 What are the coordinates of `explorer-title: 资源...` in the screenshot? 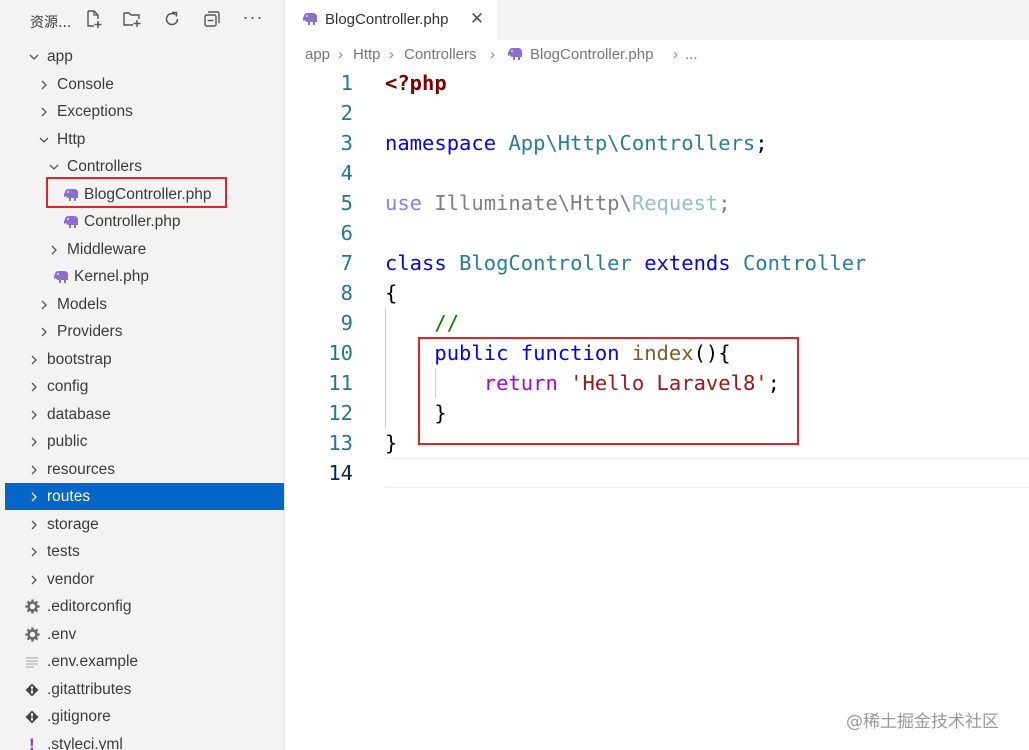 It's located at (51, 23).